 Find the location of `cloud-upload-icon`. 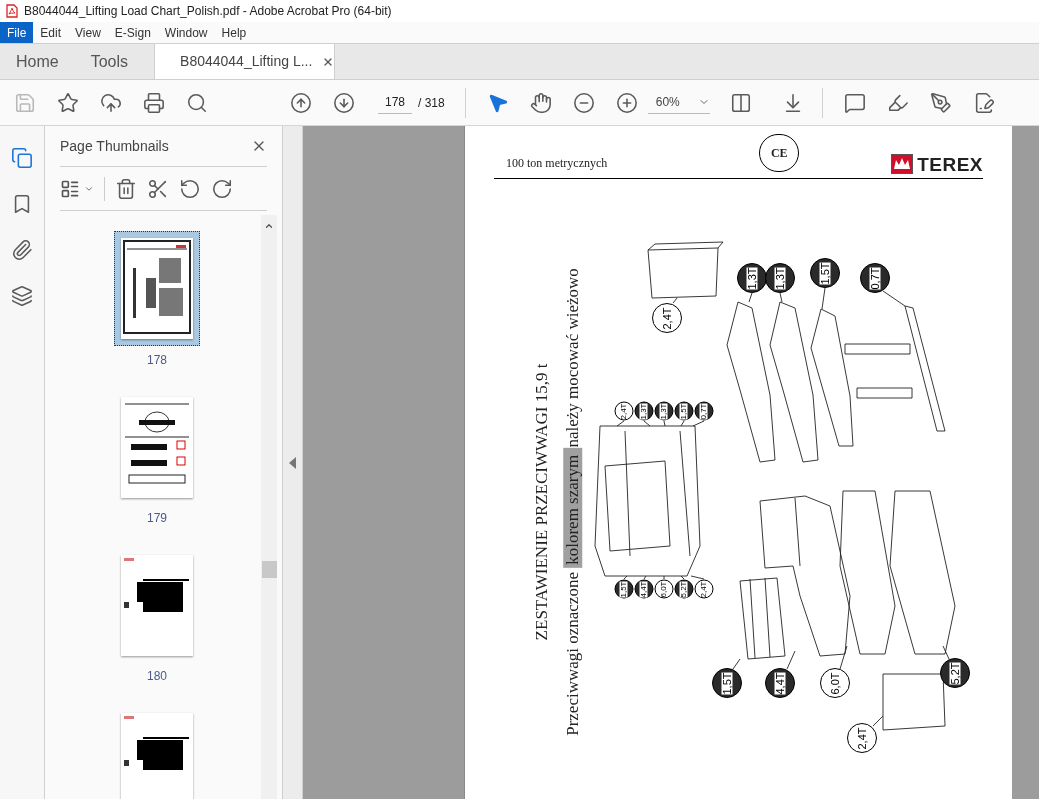

cloud-upload-icon is located at coordinates (111, 102).